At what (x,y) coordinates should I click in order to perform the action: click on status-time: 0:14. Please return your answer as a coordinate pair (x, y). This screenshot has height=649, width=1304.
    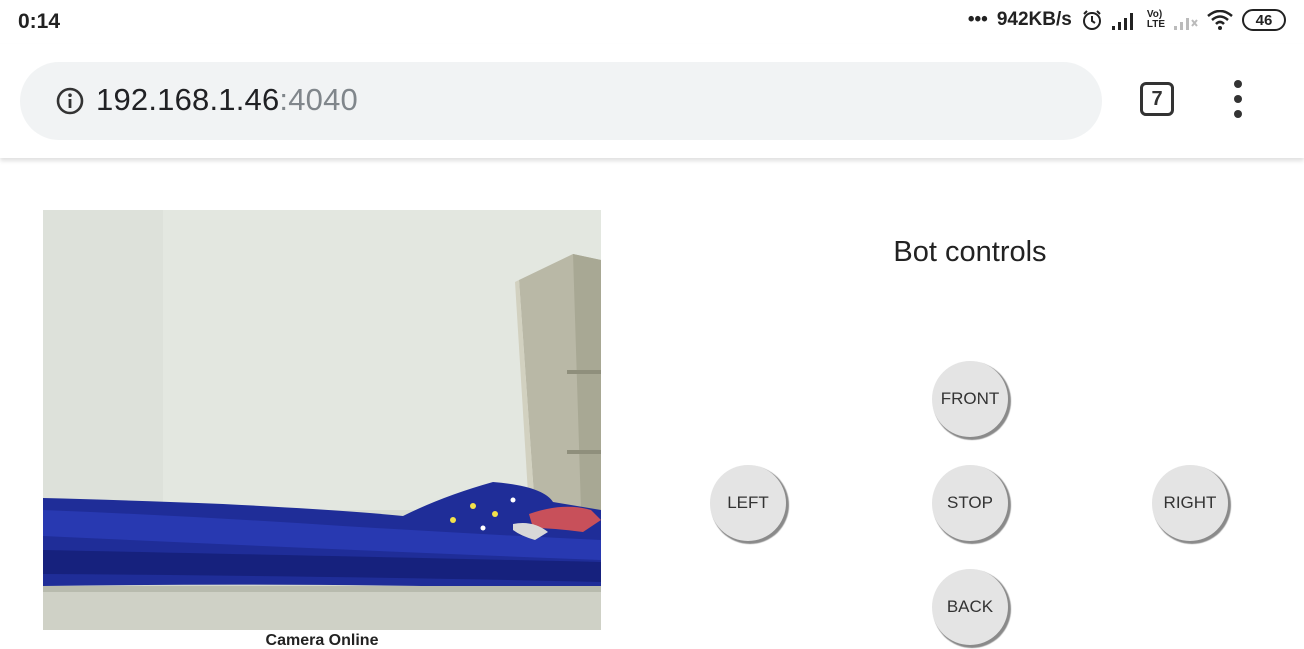
    Looking at the image, I should click on (39, 21).